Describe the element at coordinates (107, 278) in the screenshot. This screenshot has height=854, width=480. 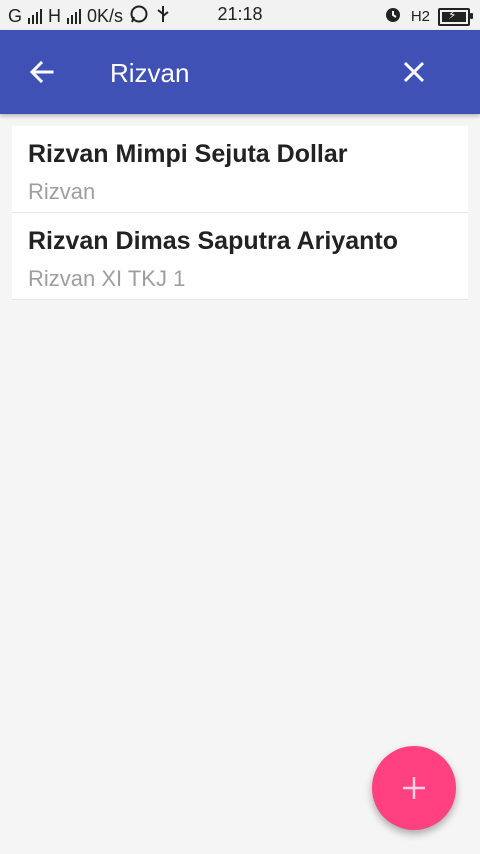
I see `contact-detail: Rizvan XI TKJ 1` at that location.